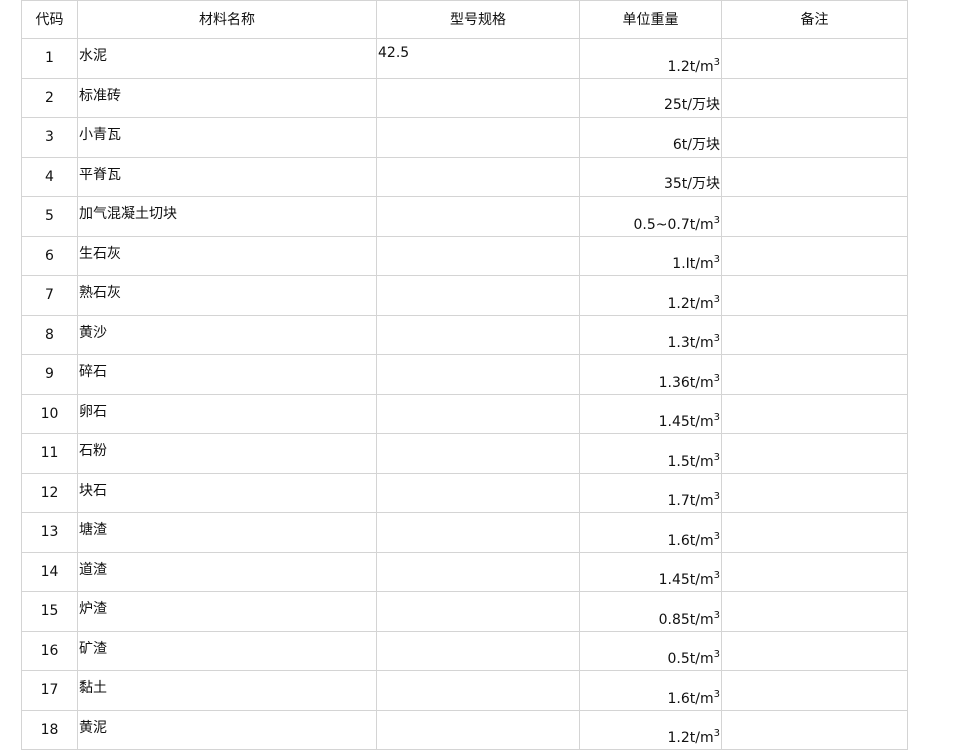 The height and width of the screenshot is (750, 960). I want to click on cell-code: 5, so click(49, 216).